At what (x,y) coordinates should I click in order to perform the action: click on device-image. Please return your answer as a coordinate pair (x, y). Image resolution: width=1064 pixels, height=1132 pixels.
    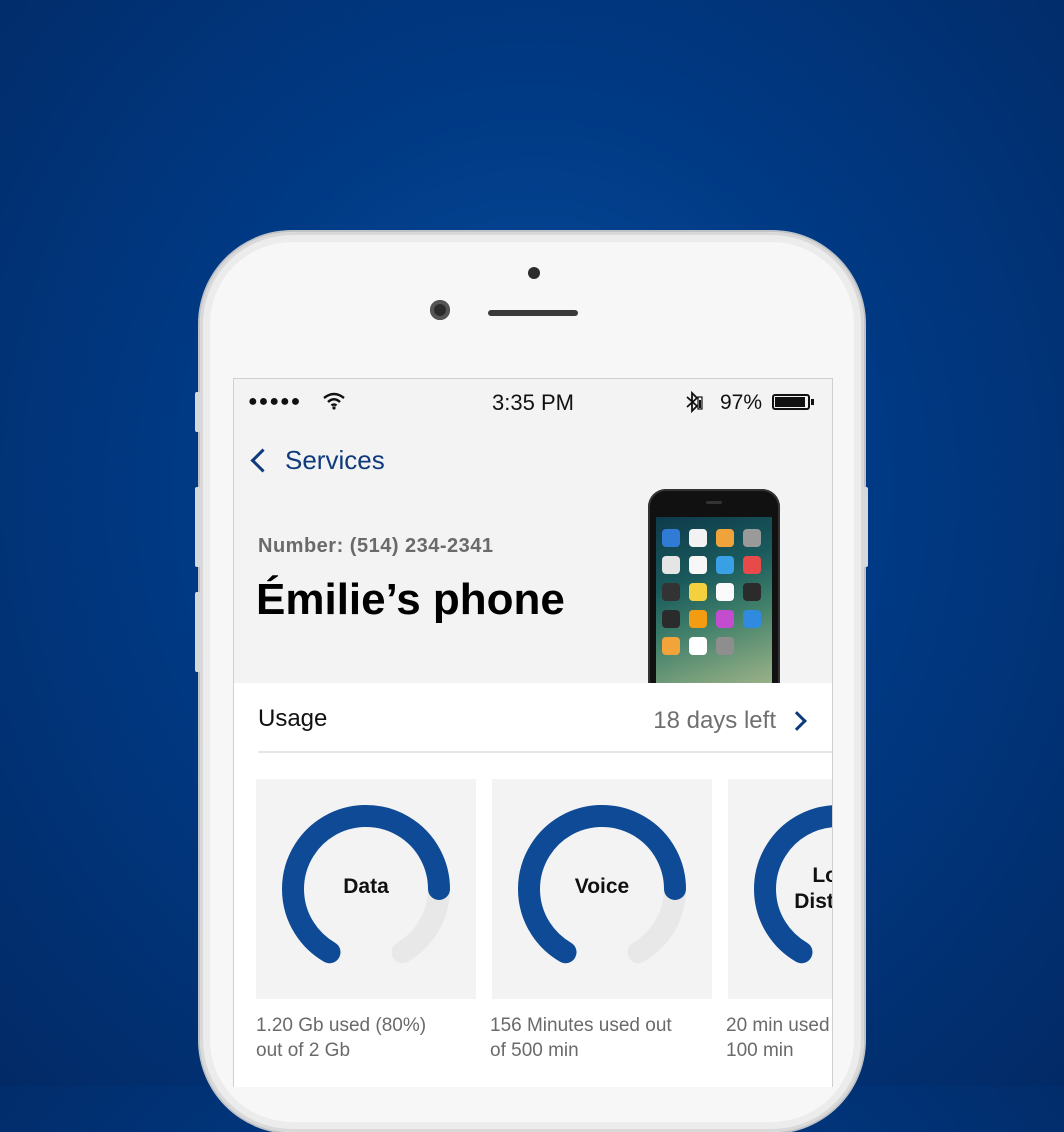
    Looking at the image, I should click on (714, 587).